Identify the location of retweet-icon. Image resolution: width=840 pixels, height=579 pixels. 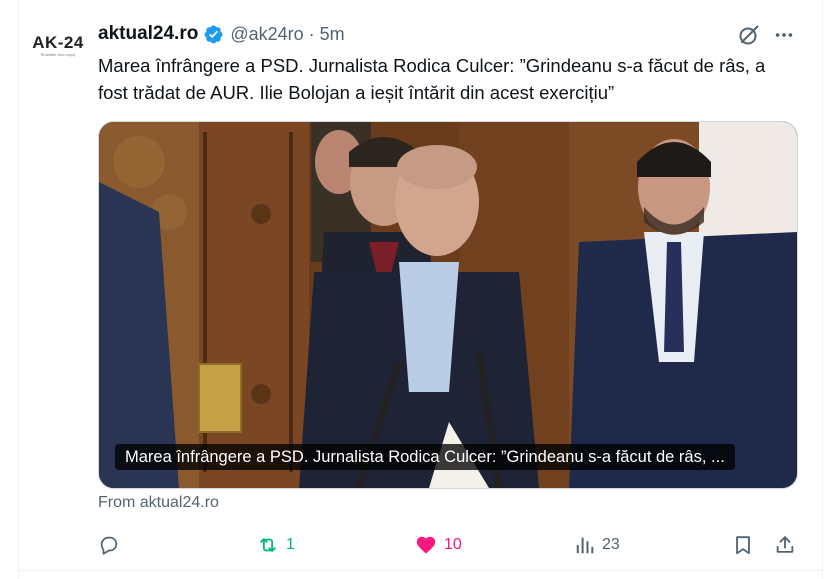
(268, 545).